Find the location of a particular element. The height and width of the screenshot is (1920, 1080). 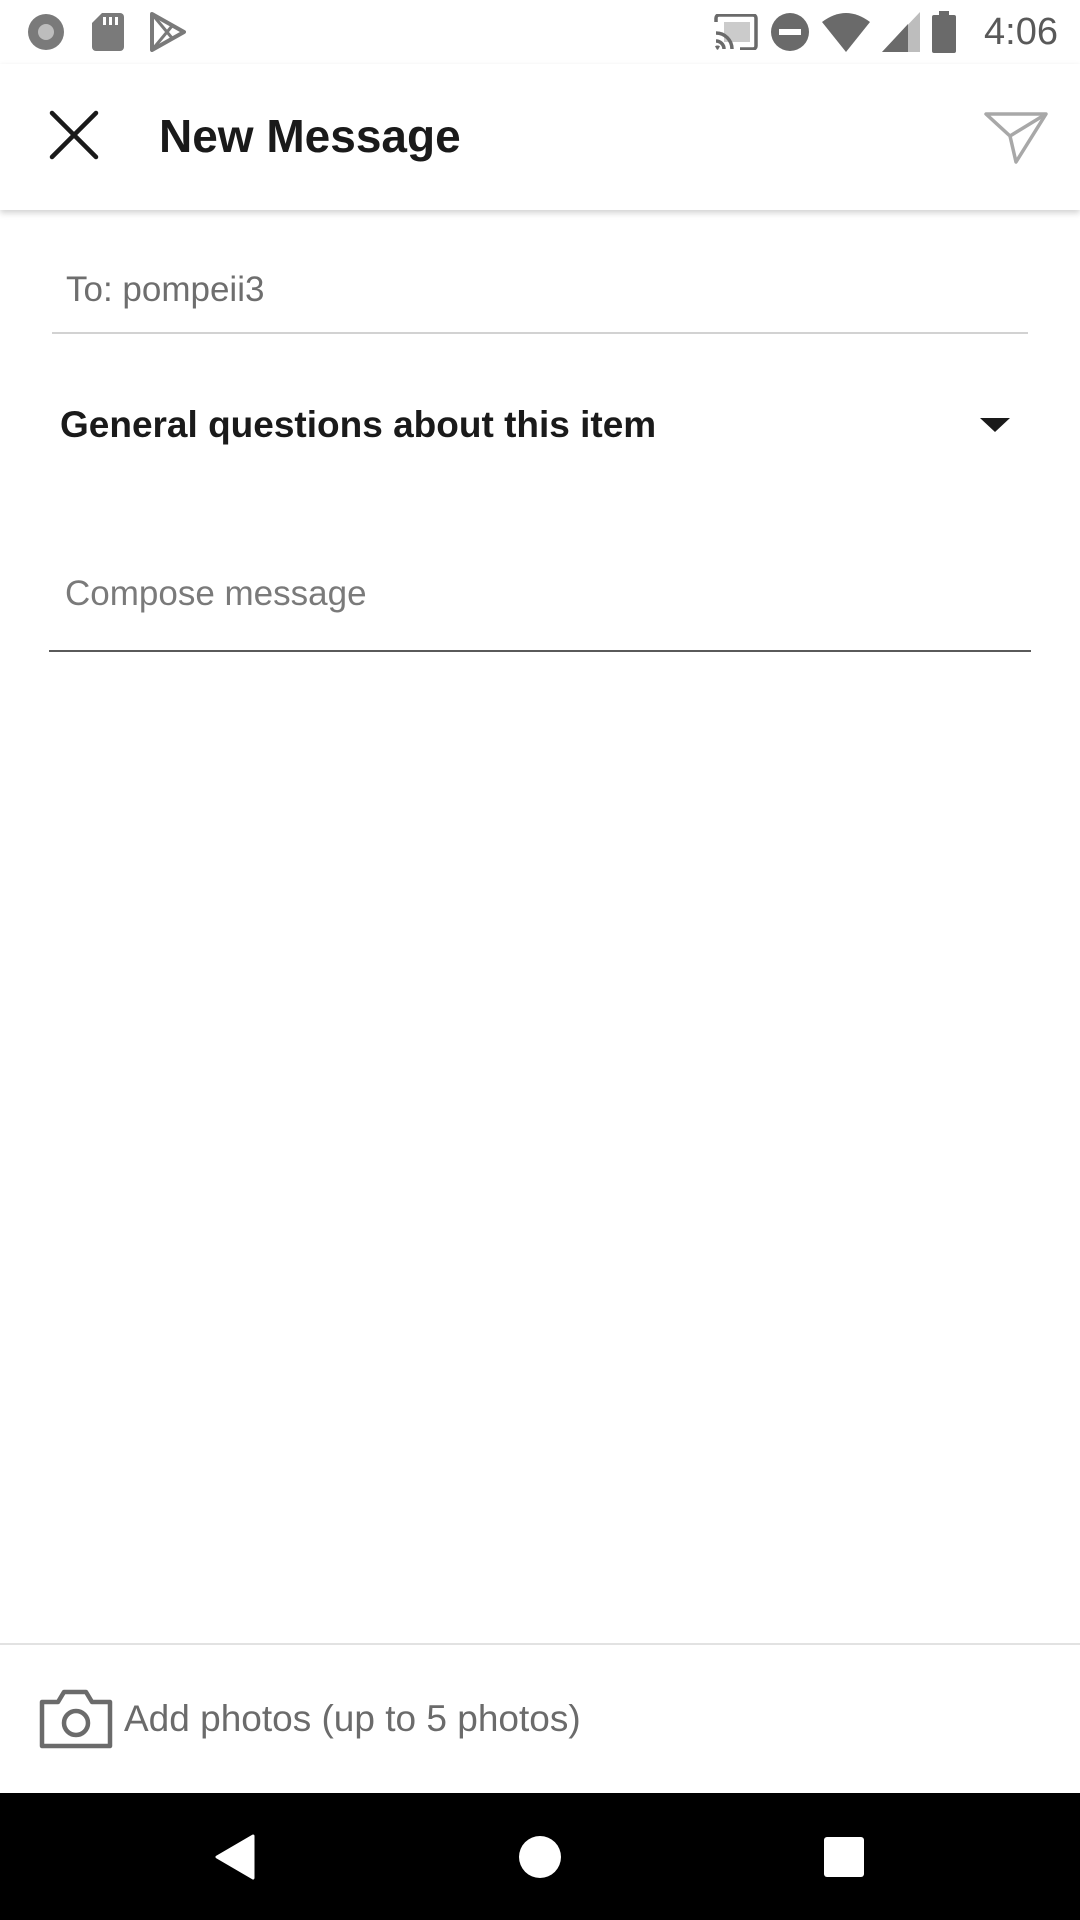

sd-card-icon is located at coordinates (108, 32).